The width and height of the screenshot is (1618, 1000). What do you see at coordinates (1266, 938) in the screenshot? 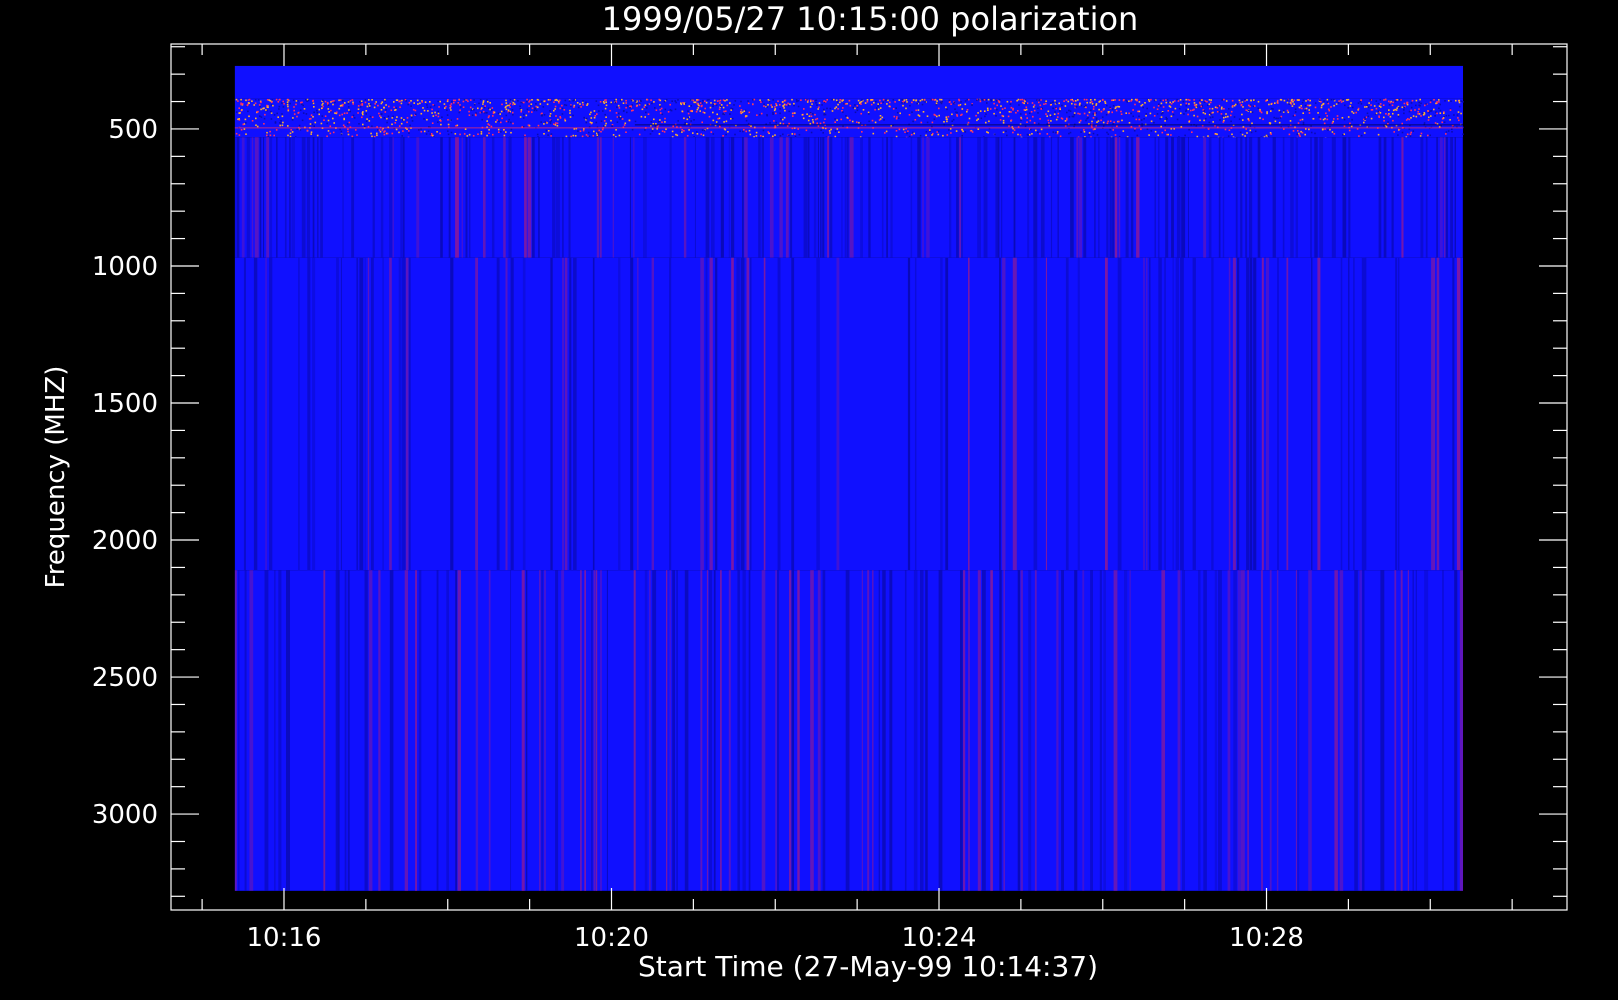
I see `x-tick-label: 10:28` at bounding box center [1266, 938].